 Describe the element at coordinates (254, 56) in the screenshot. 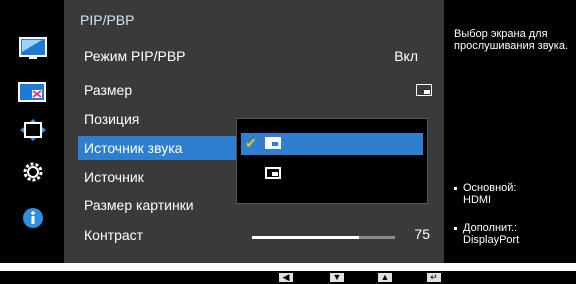

I see `menu-item-pip-mode: Режим PIP/PBP Вкл` at that location.